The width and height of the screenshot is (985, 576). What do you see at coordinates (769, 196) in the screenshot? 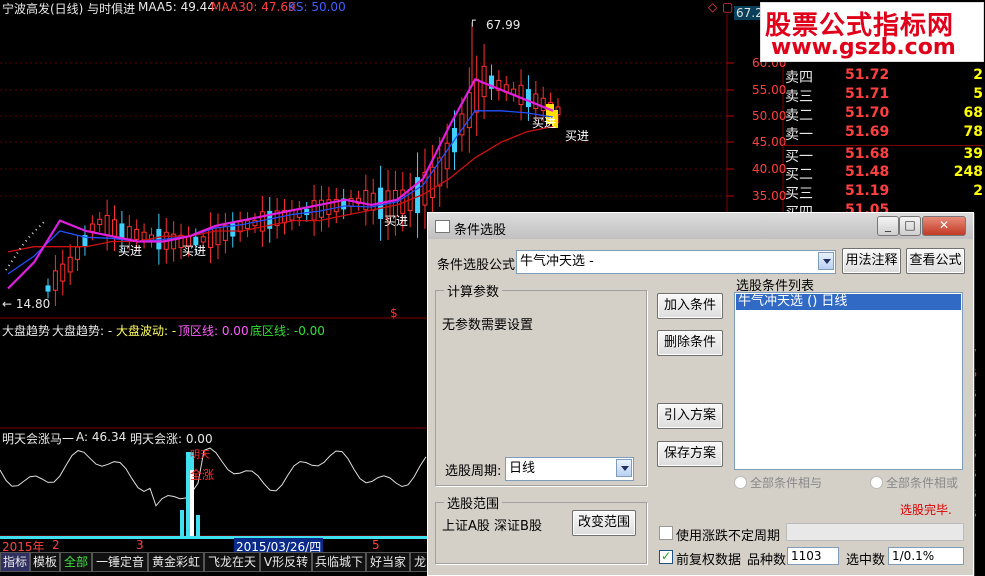
I see `price-axis-label: 35.00` at bounding box center [769, 196].